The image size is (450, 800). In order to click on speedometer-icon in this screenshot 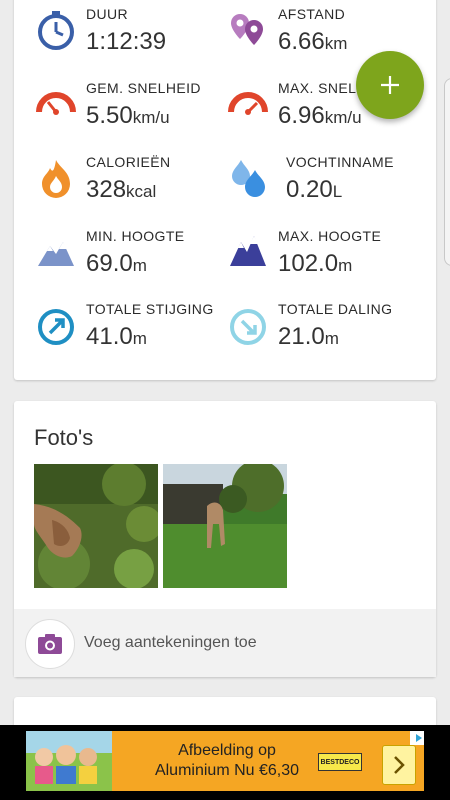, I will do `click(56, 103)`.